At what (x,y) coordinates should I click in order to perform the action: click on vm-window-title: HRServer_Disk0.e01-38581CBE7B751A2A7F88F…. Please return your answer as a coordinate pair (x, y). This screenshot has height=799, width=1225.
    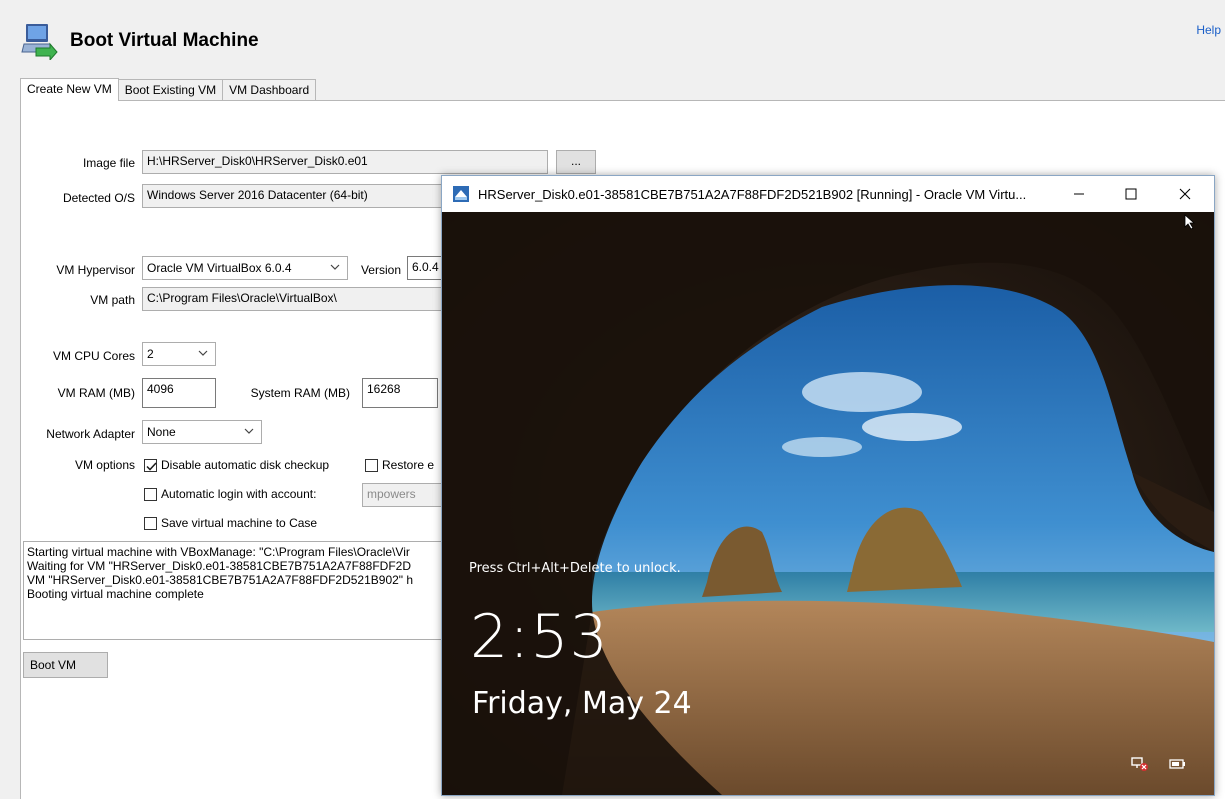
    Looking at the image, I should click on (752, 194).